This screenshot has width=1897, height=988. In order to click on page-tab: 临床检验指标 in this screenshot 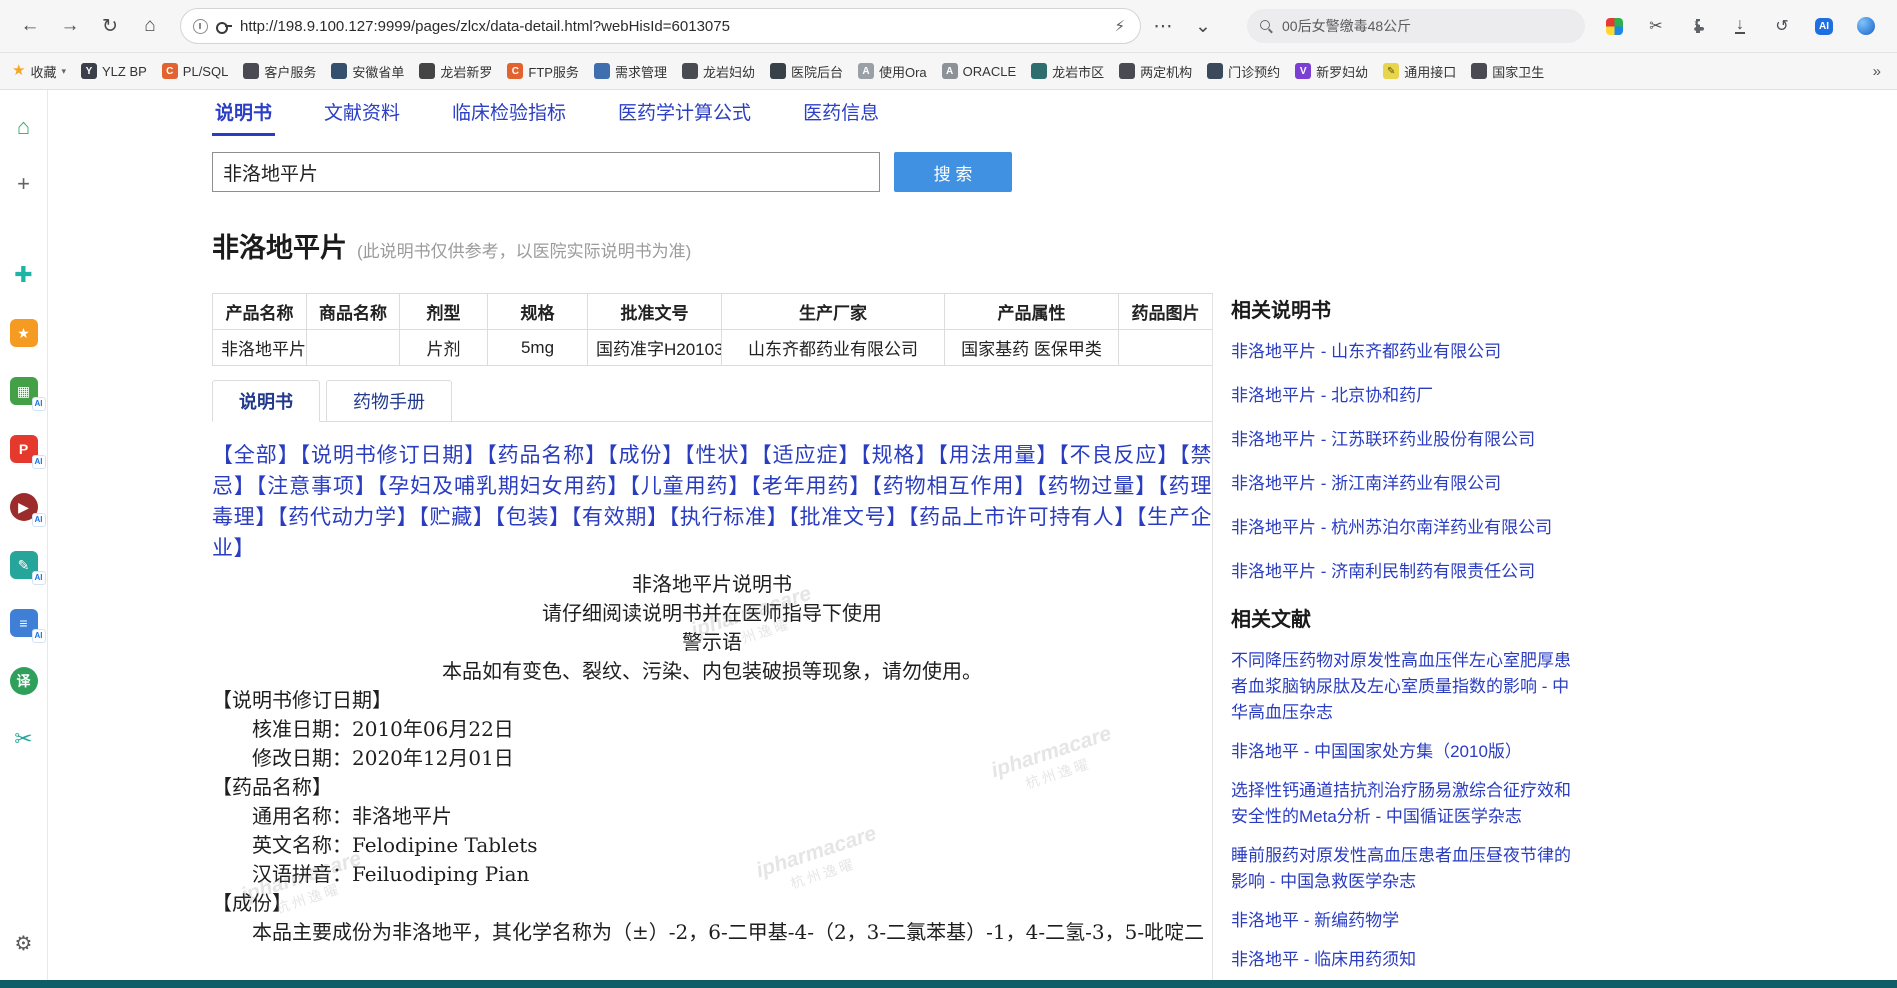, I will do `click(509, 114)`.